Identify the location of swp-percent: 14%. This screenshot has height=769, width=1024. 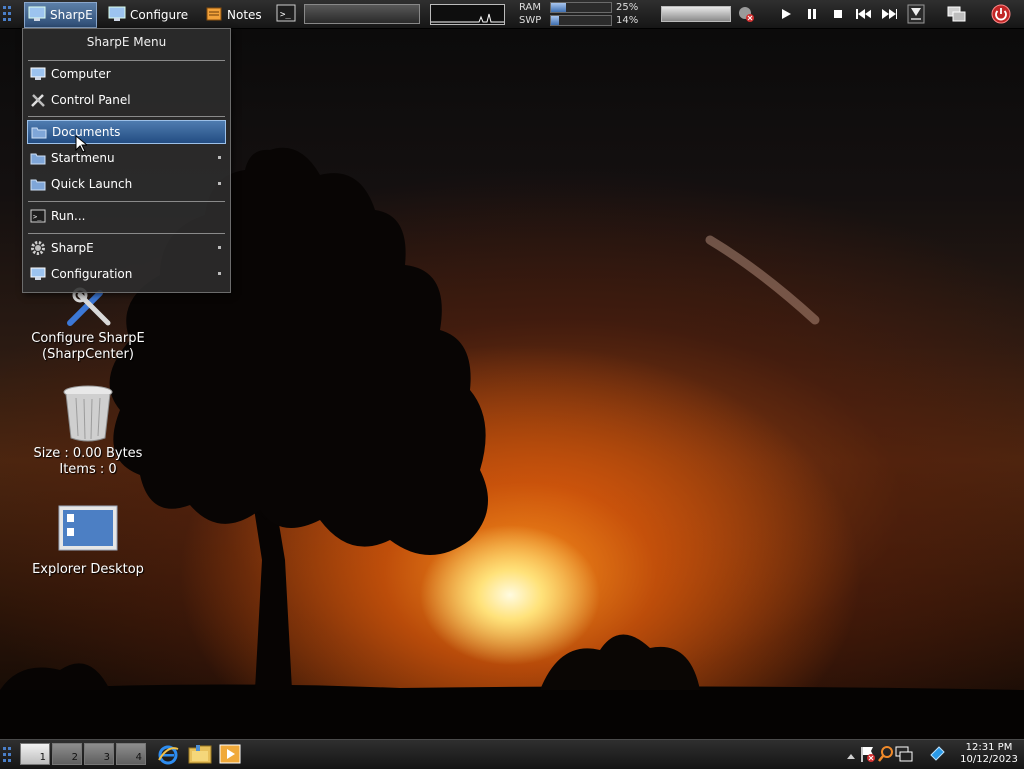
(627, 20).